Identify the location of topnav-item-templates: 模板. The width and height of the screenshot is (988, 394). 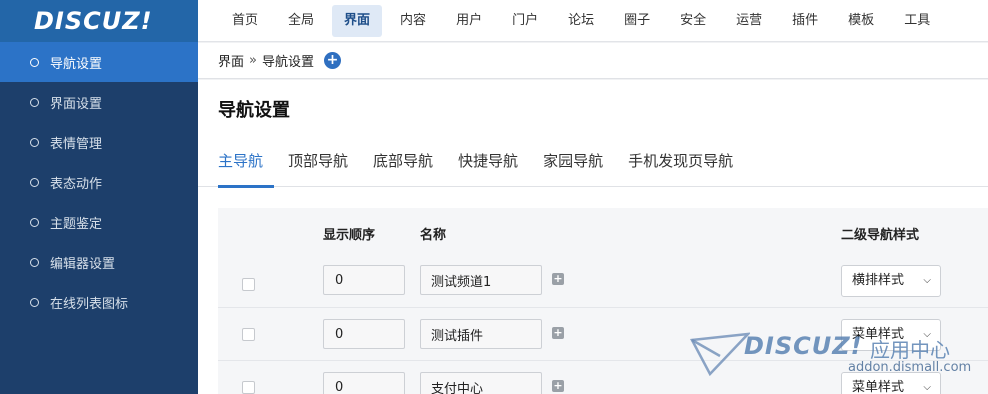
(861, 21).